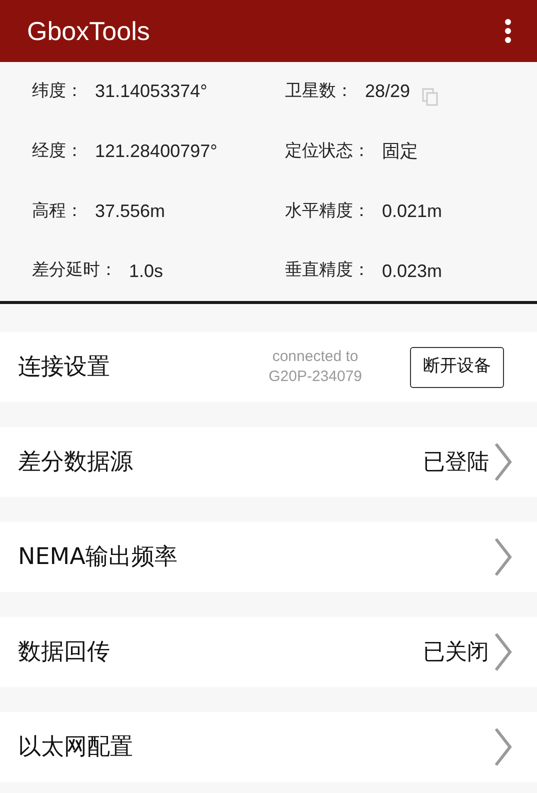 The image size is (537, 793). I want to click on status-label: 高程：, so click(57, 211).